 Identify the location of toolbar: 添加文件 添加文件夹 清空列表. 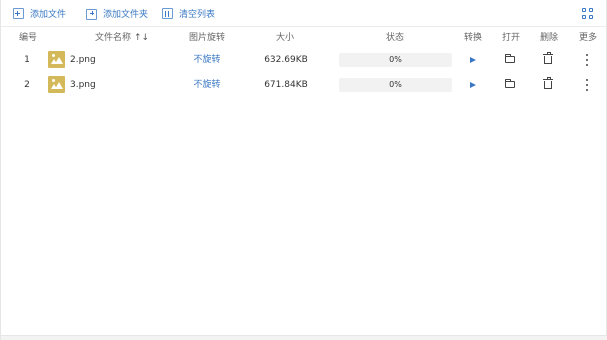
(304, 13).